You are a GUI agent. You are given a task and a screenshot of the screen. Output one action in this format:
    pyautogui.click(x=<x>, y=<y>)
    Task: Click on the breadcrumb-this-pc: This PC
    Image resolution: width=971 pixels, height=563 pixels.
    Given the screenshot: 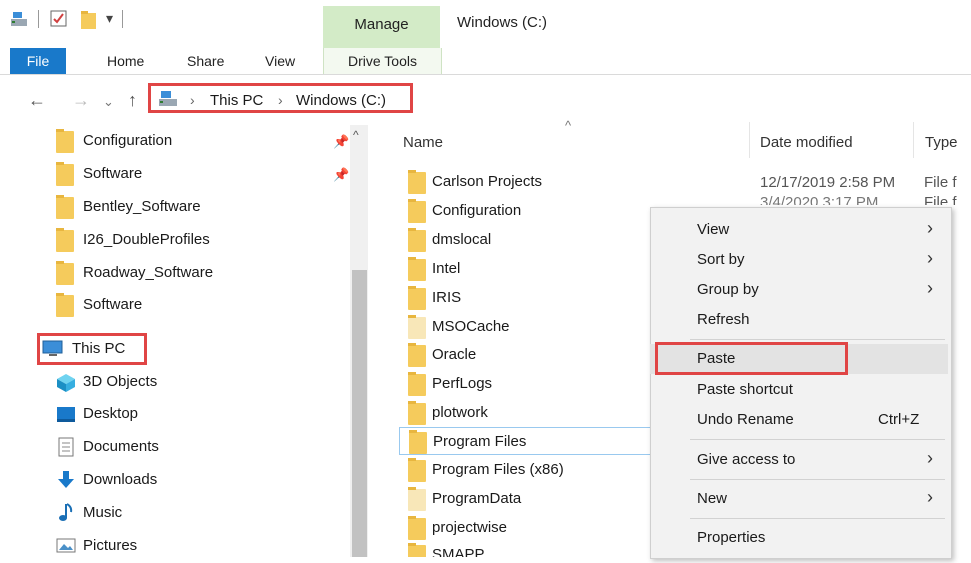 What is the action you would take?
    pyautogui.click(x=236, y=100)
    